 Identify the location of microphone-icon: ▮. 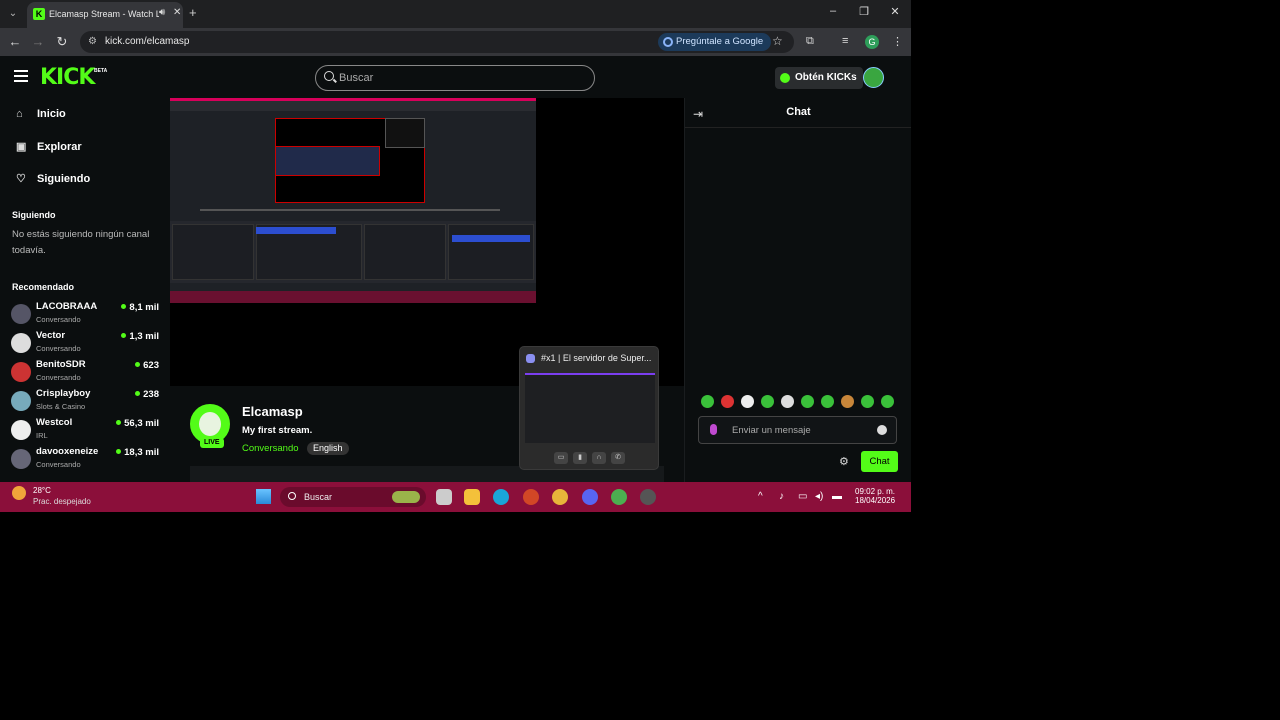
(580, 458).